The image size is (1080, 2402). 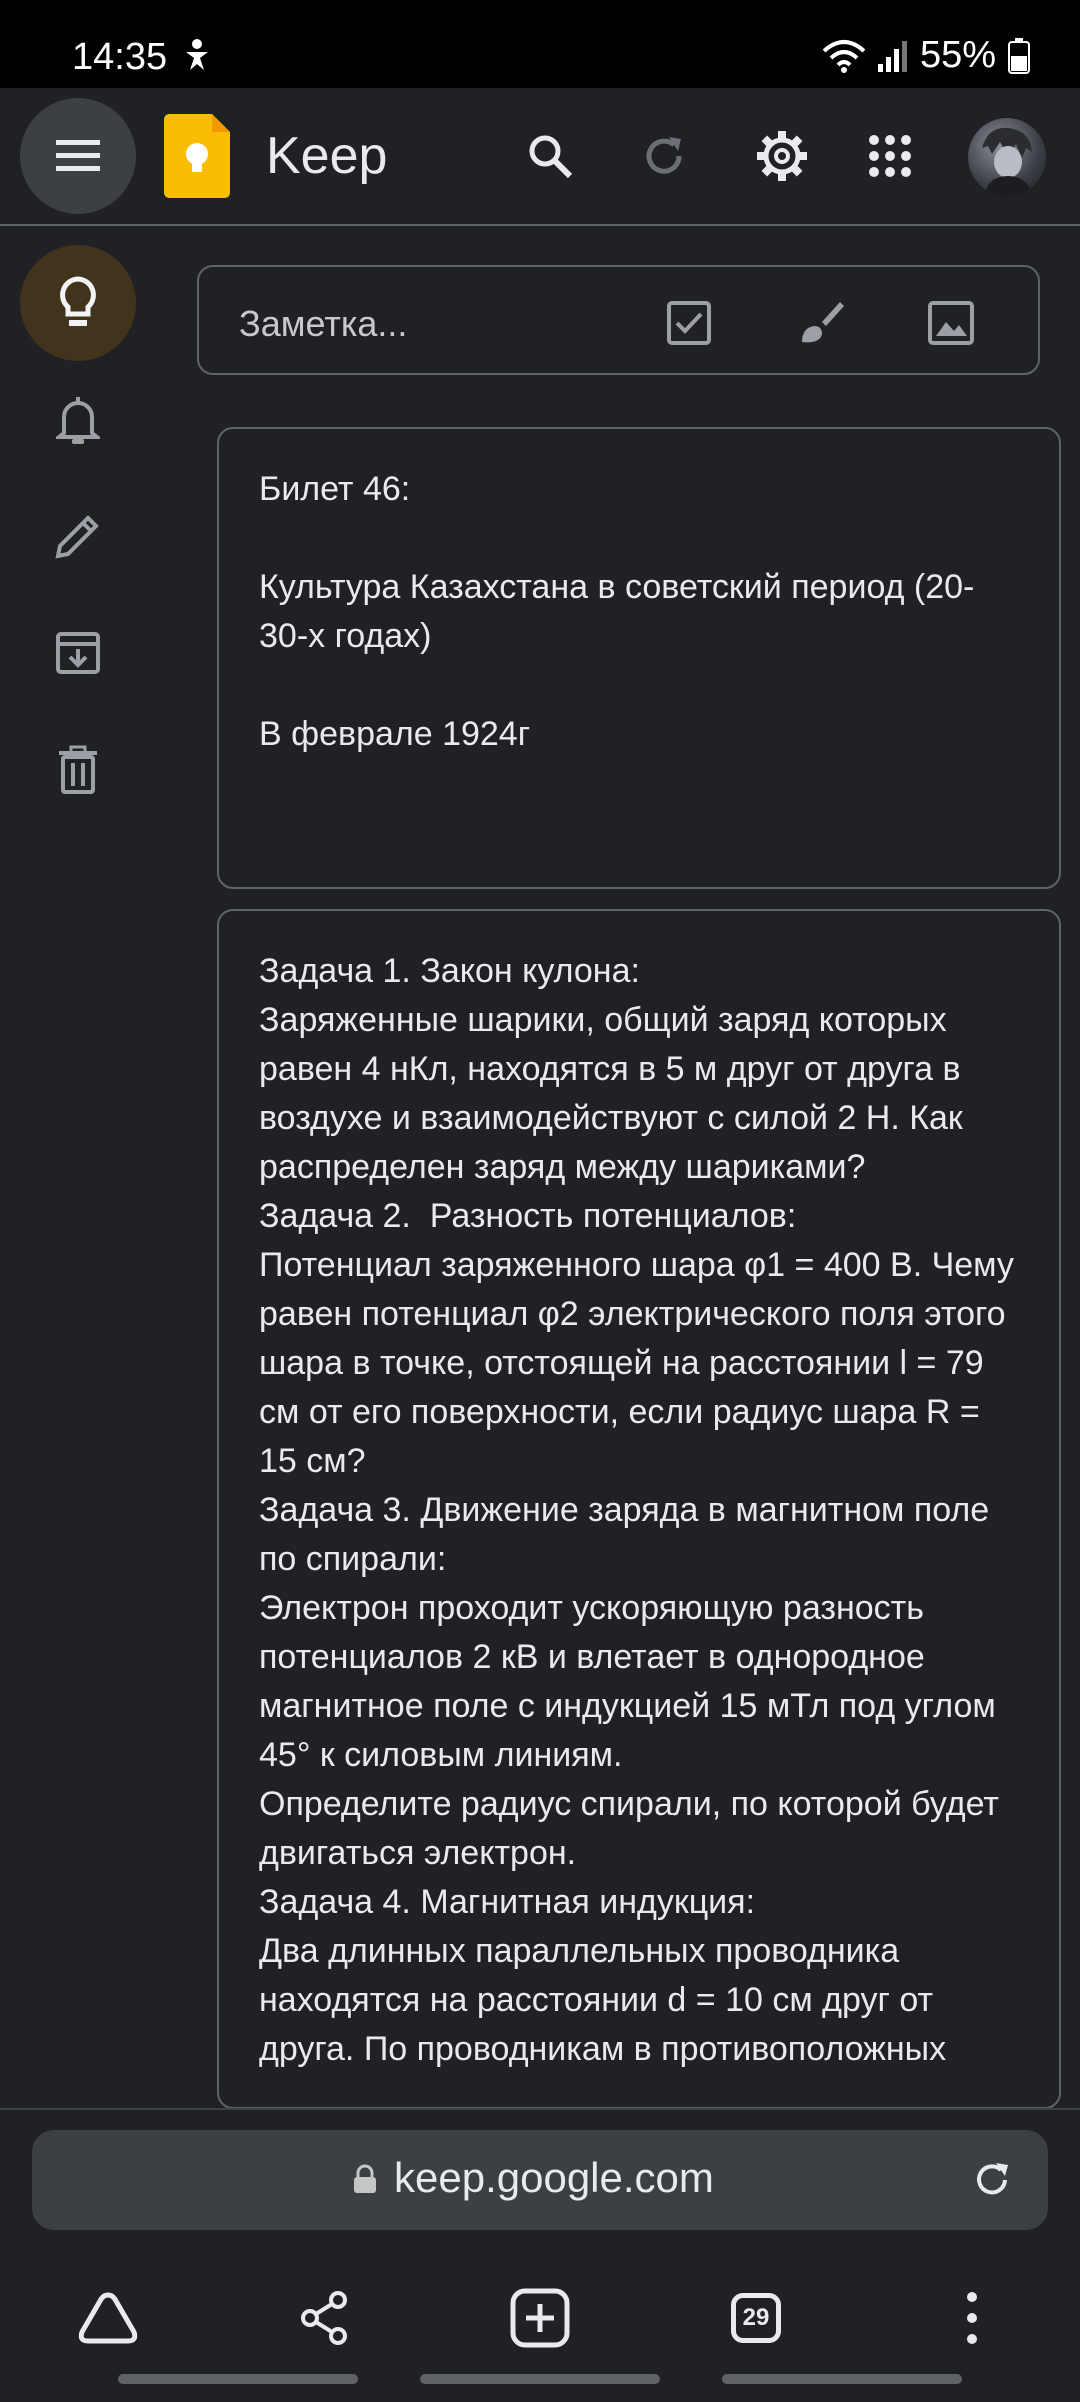 I want to click on image-icon, so click(x=951, y=323).